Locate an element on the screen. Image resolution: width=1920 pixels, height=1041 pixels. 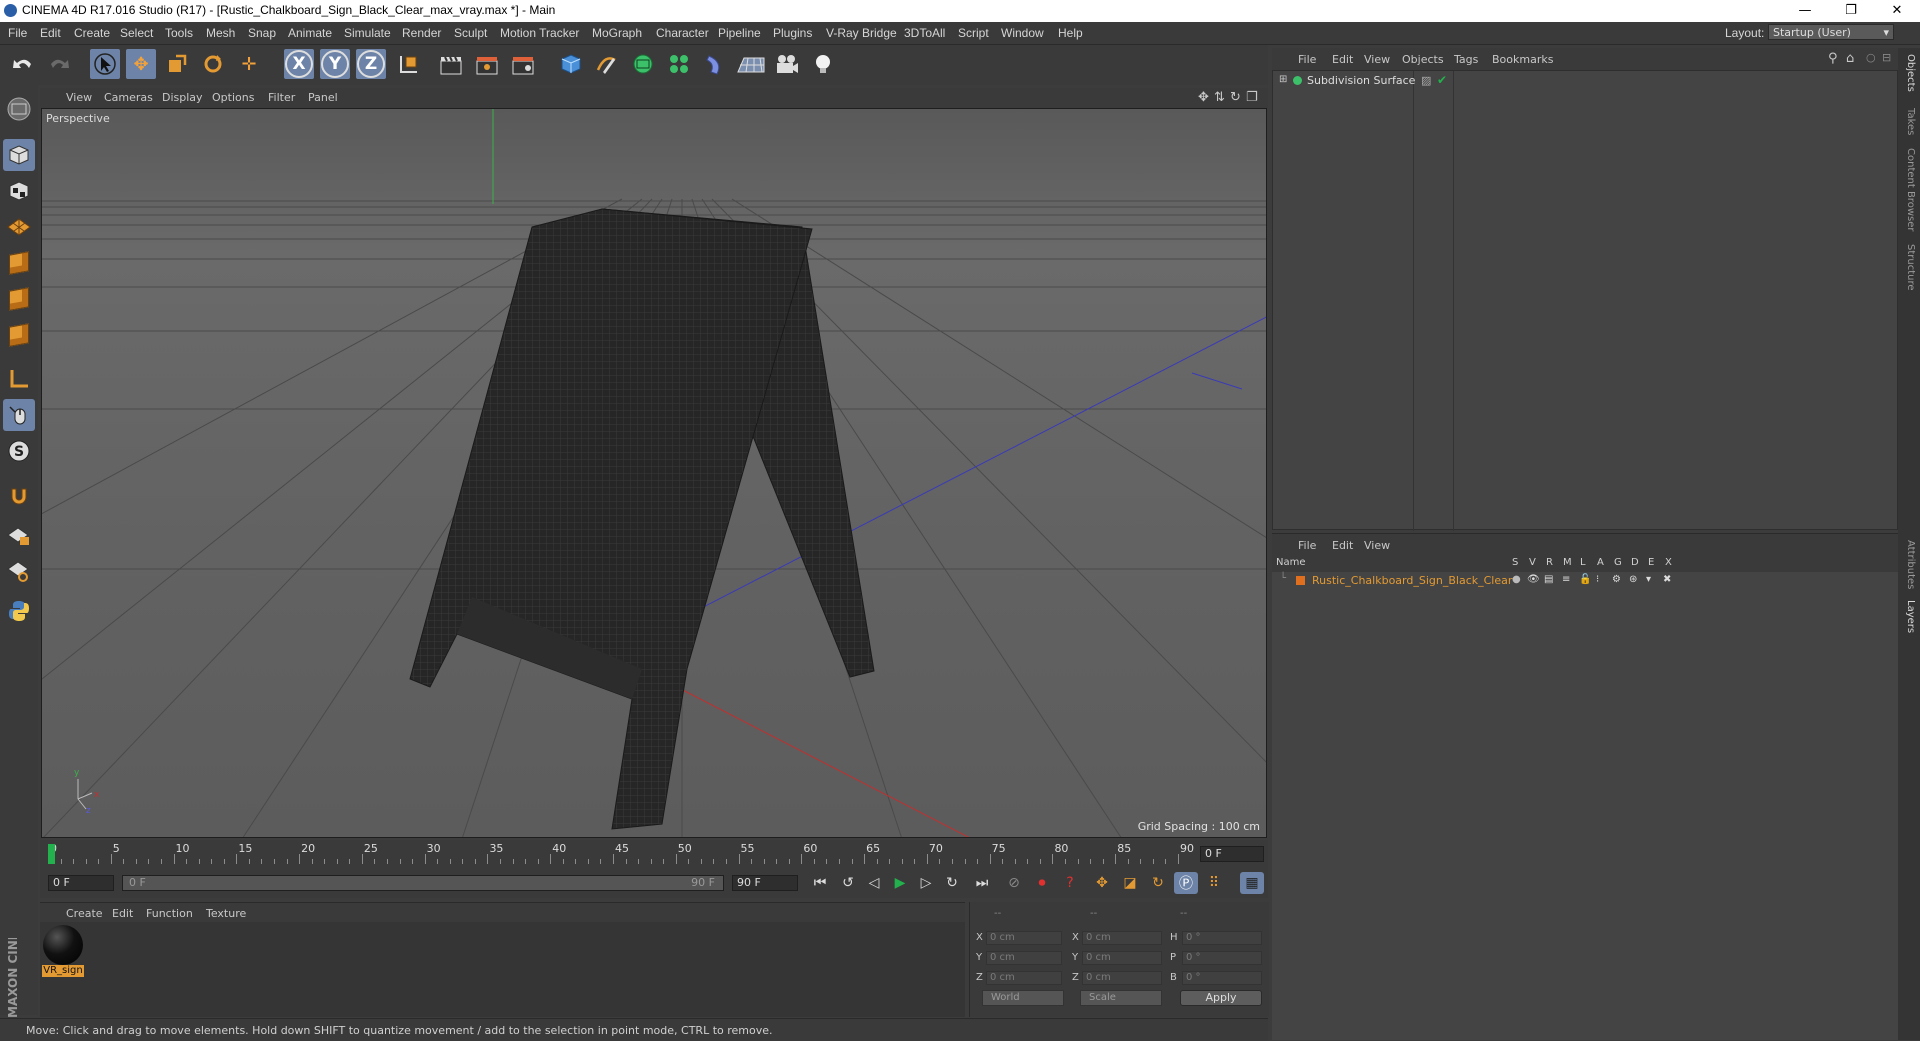
start-frame-field: 0 F is located at coordinates (81, 883).